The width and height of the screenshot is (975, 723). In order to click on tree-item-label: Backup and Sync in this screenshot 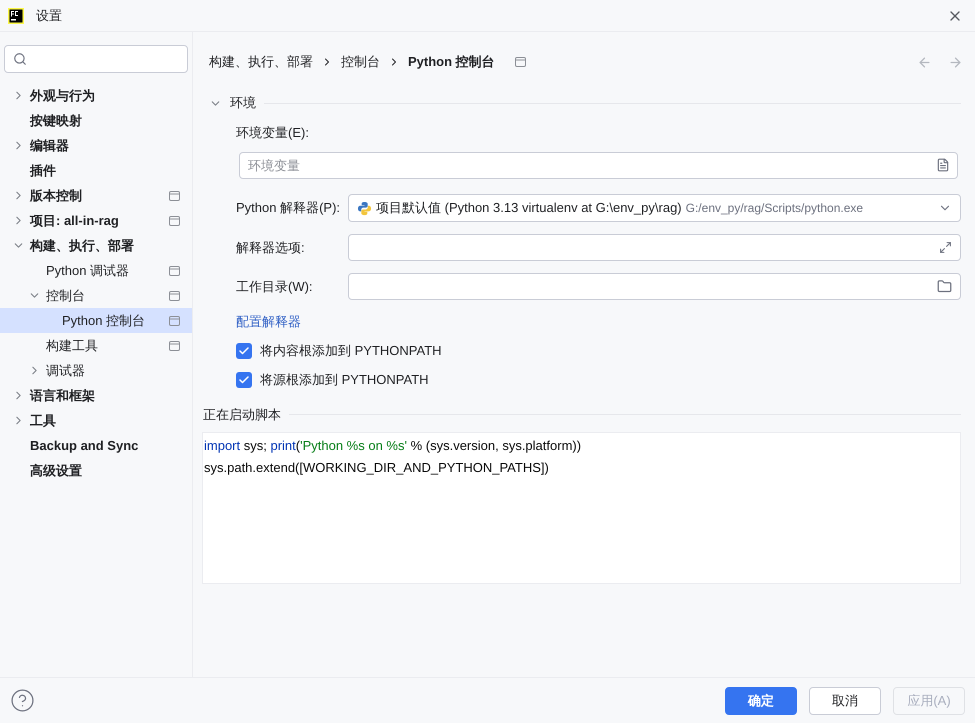, I will do `click(84, 445)`.